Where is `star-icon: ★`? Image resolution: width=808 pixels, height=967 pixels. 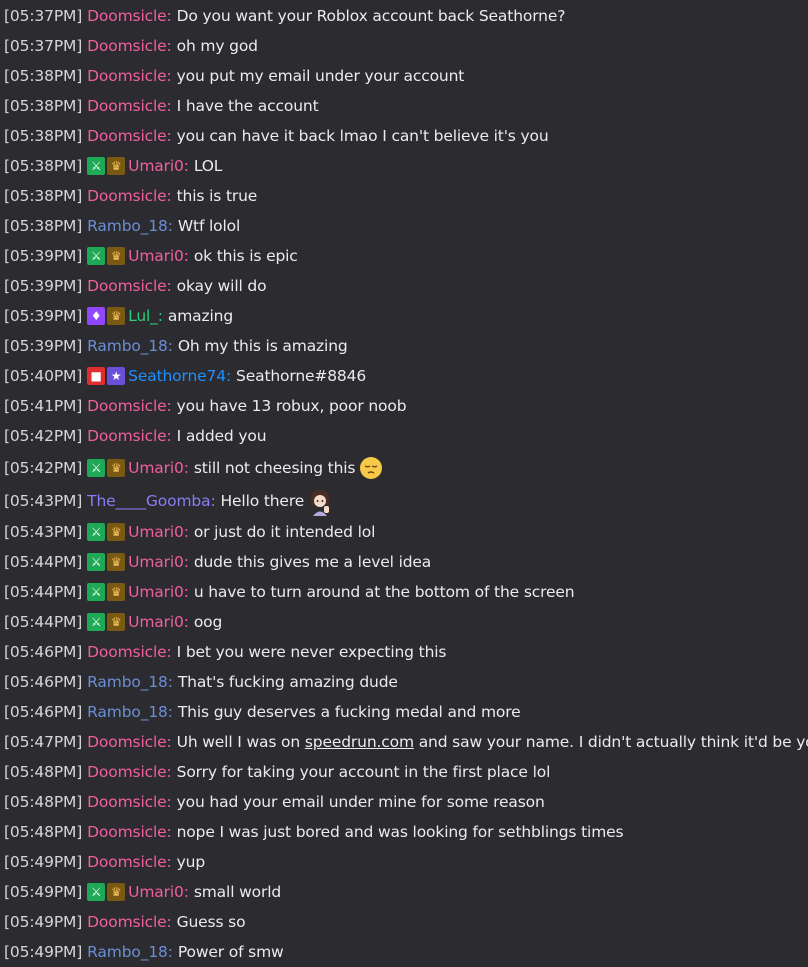 star-icon: ★ is located at coordinates (116, 376).